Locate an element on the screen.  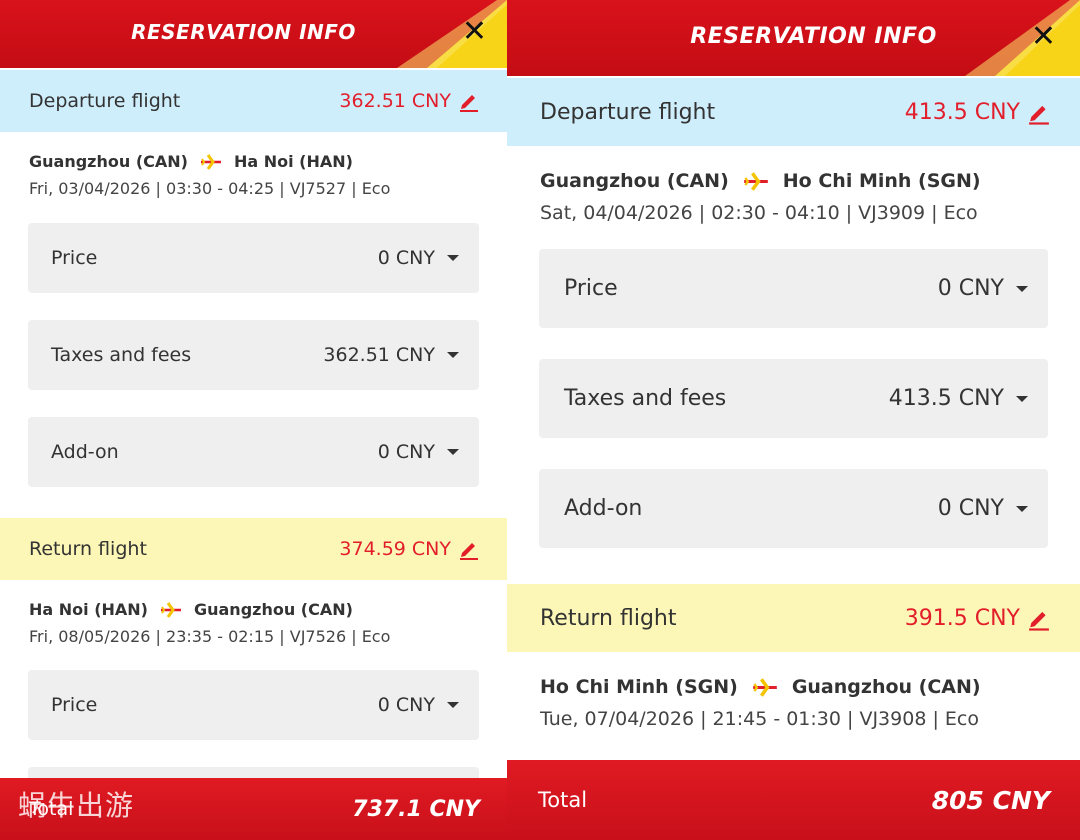
return-flight-edit: 374.59 CNY is located at coordinates (409, 549).